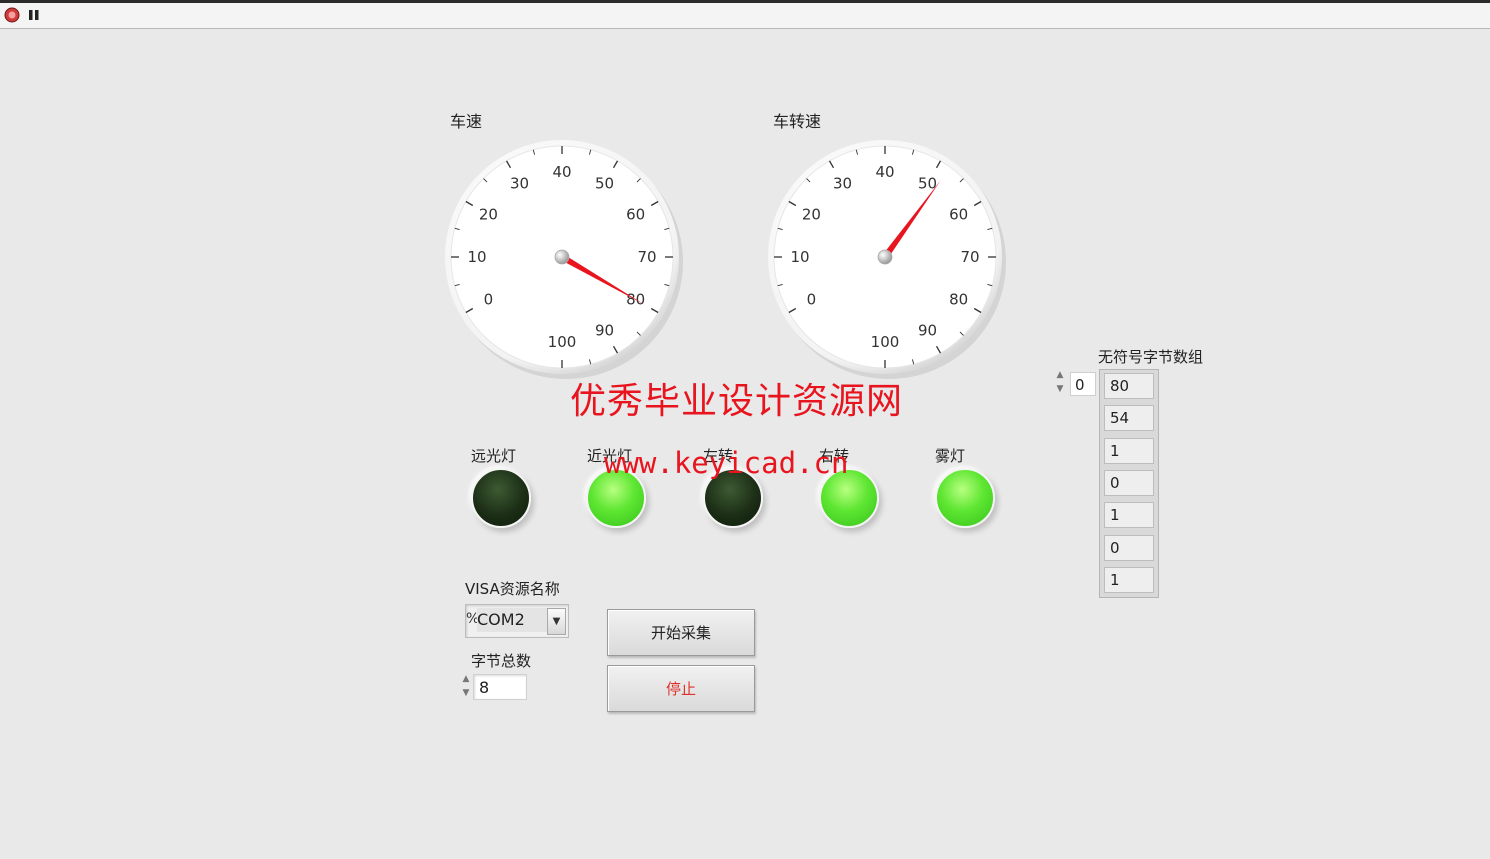  Describe the element at coordinates (34, 15) in the screenshot. I see `pause-icon` at that location.